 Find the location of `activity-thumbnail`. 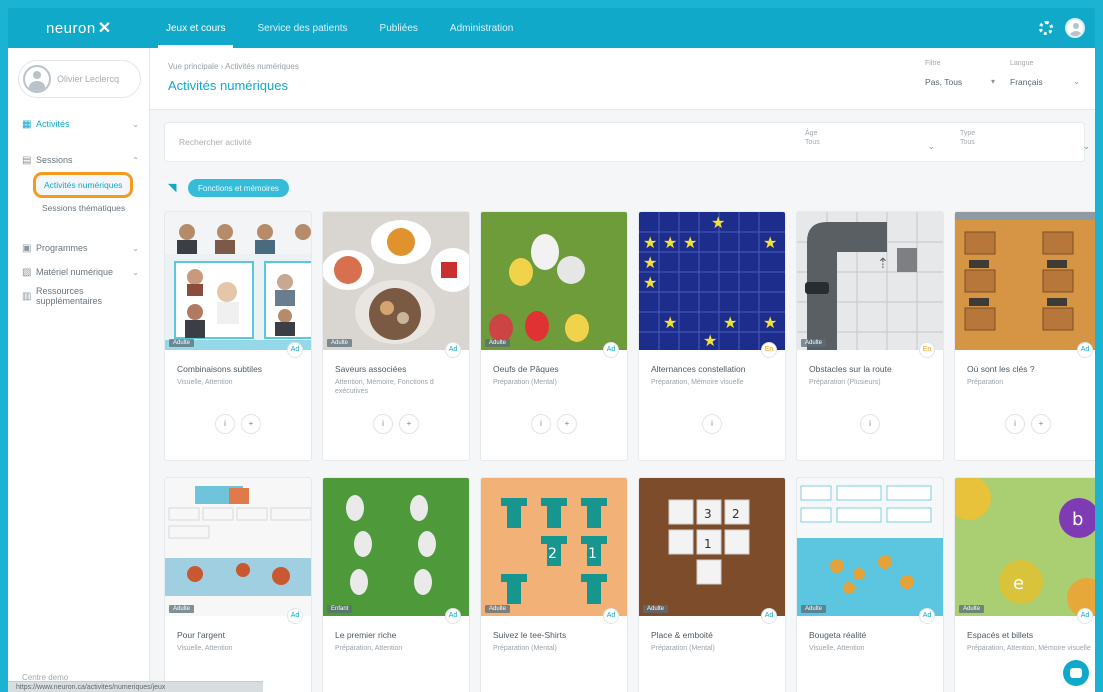

activity-thumbnail is located at coordinates (1025, 281).